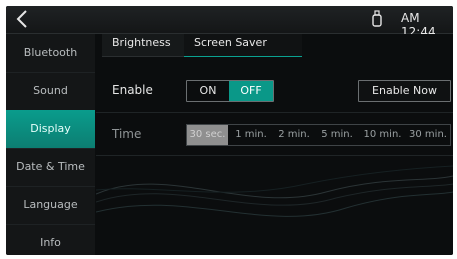 This screenshot has height=259, width=457. What do you see at coordinates (50, 205) in the screenshot?
I see `sidebar-item-language: Language` at bounding box center [50, 205].